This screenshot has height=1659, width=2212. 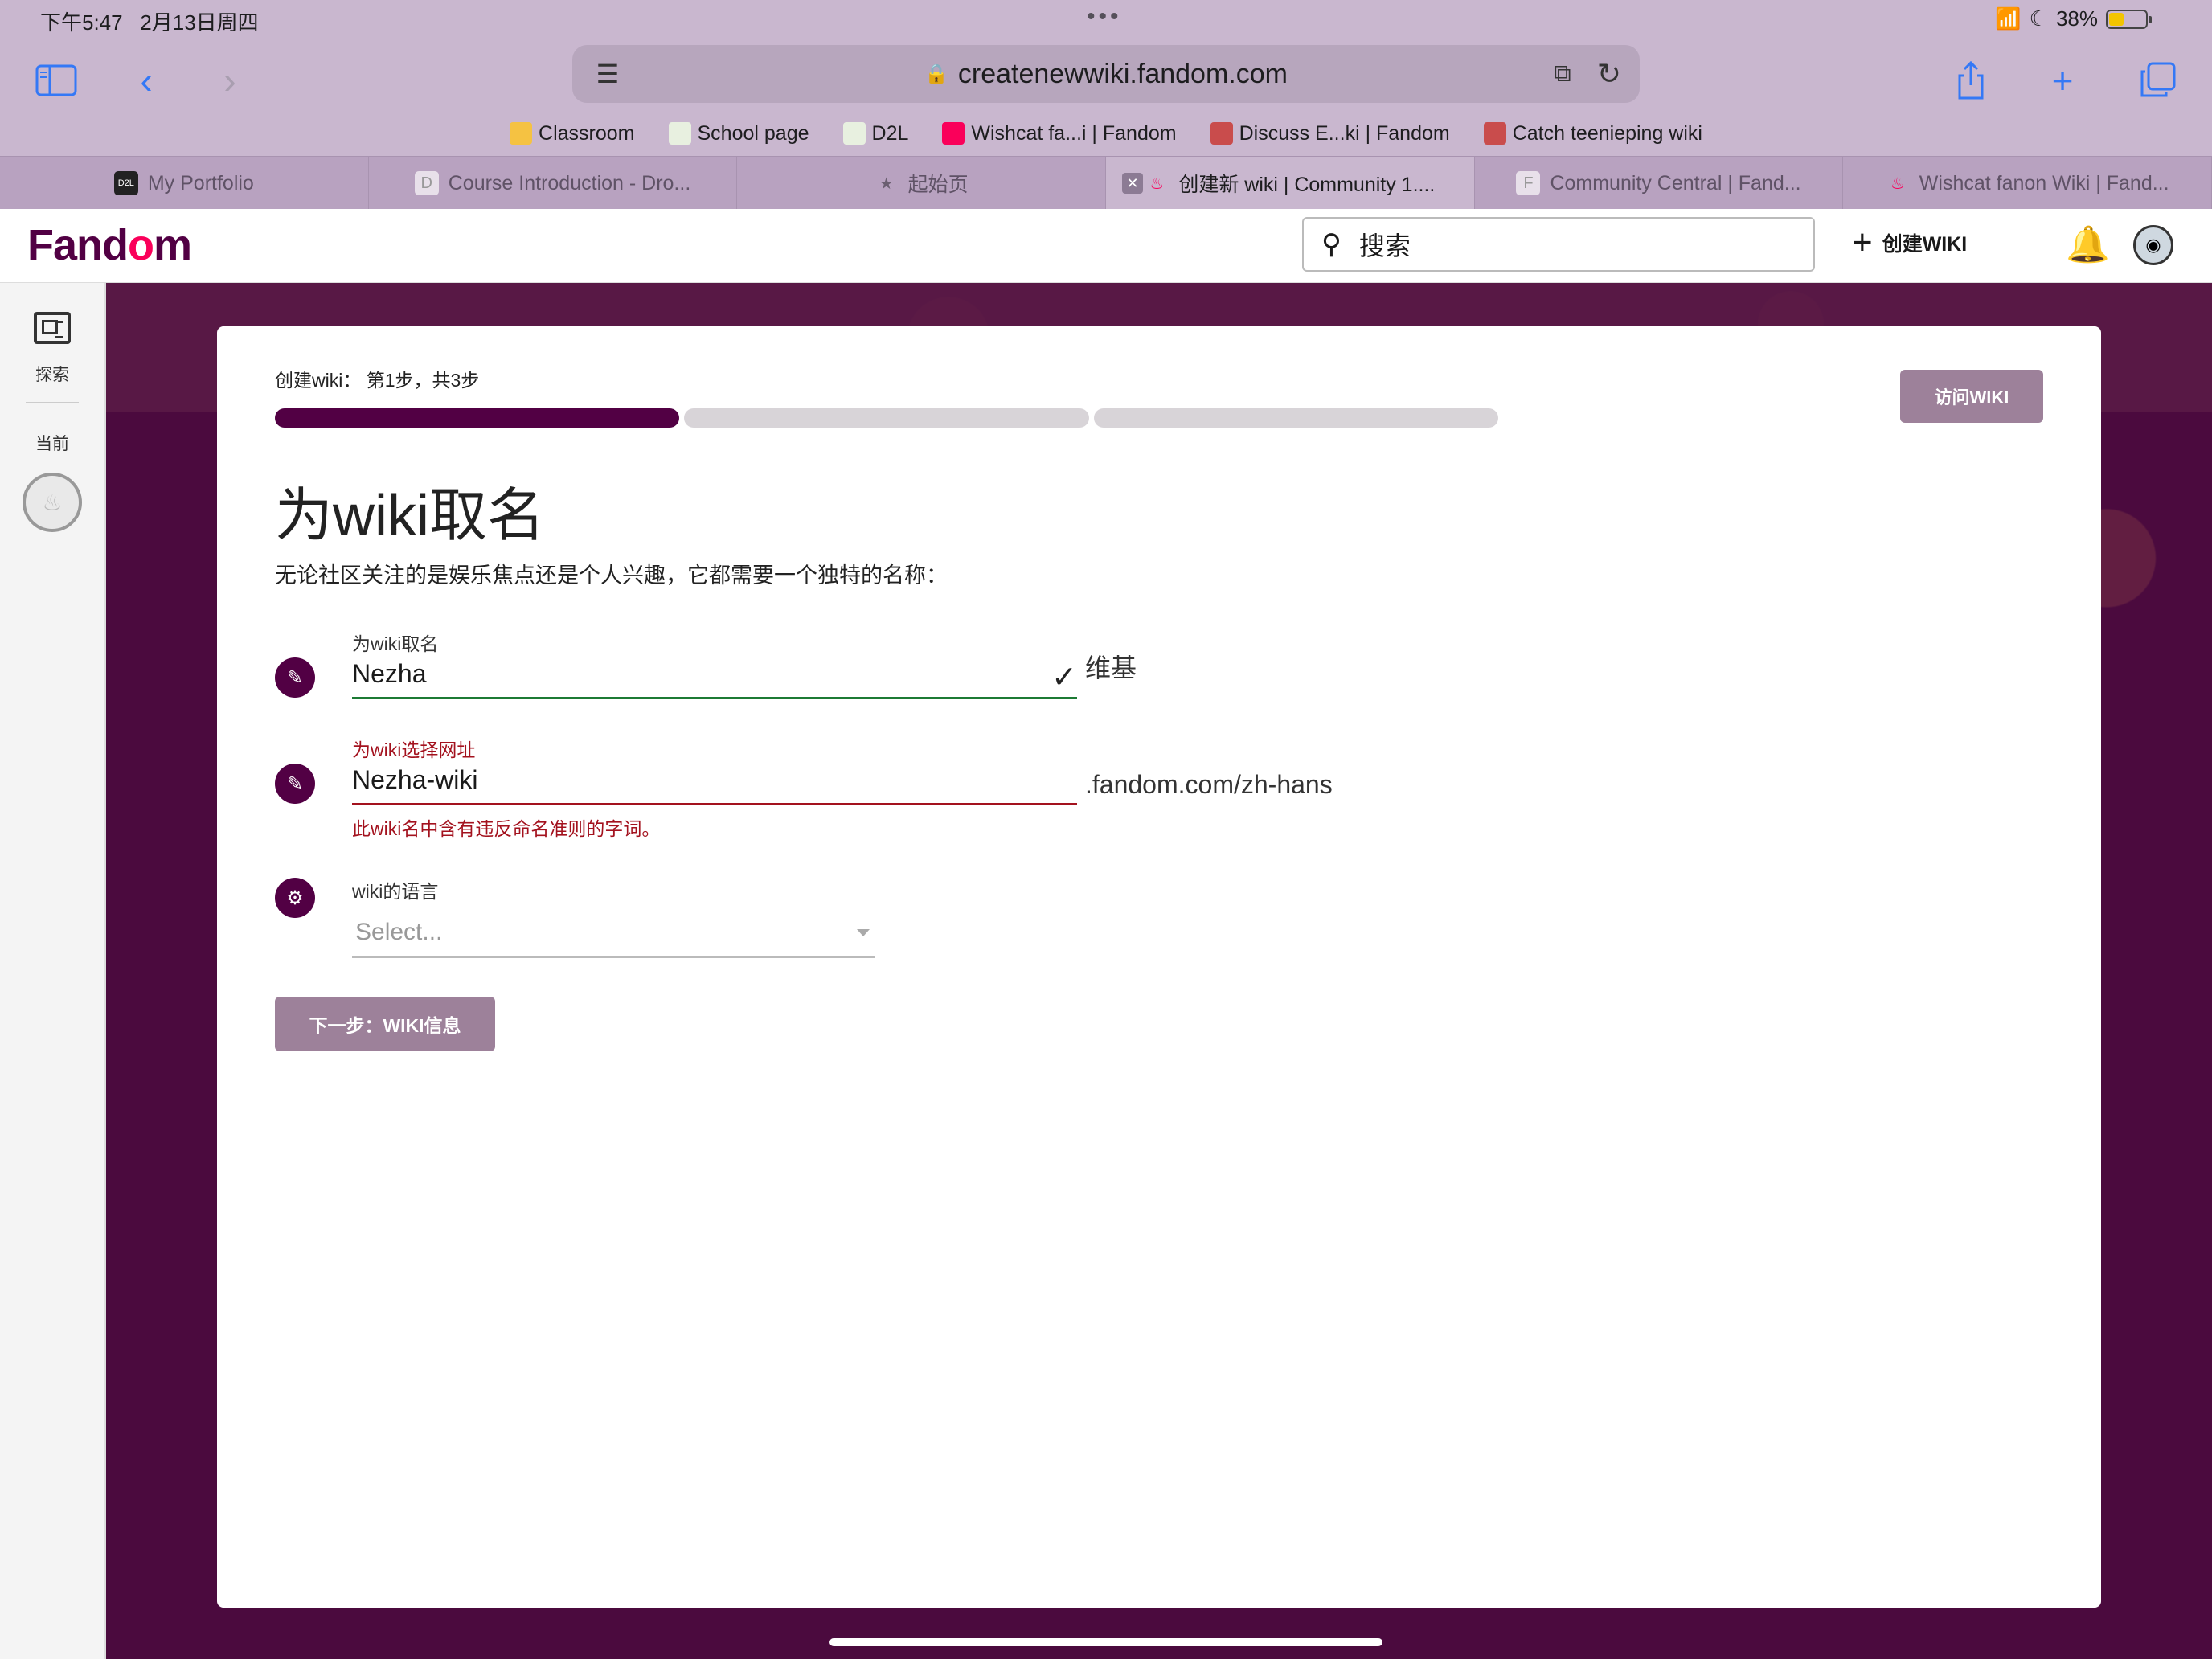 What do you see at coordinates (2039, 18) in the screenshot?
I see `moon-icon: ☾` at bounding box center [2039, 18].